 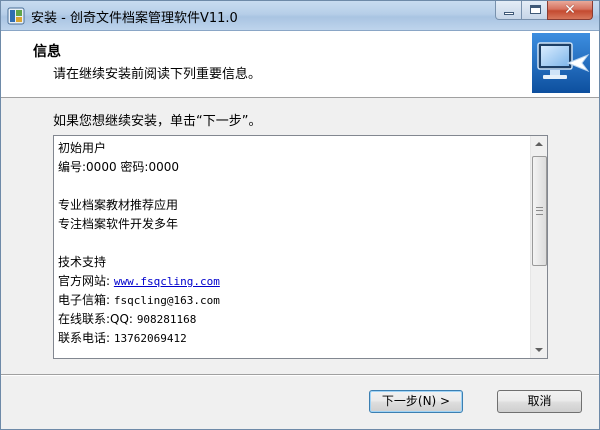 I want to click on next-button: 下一步(N) >, so click(x=416, y=401).